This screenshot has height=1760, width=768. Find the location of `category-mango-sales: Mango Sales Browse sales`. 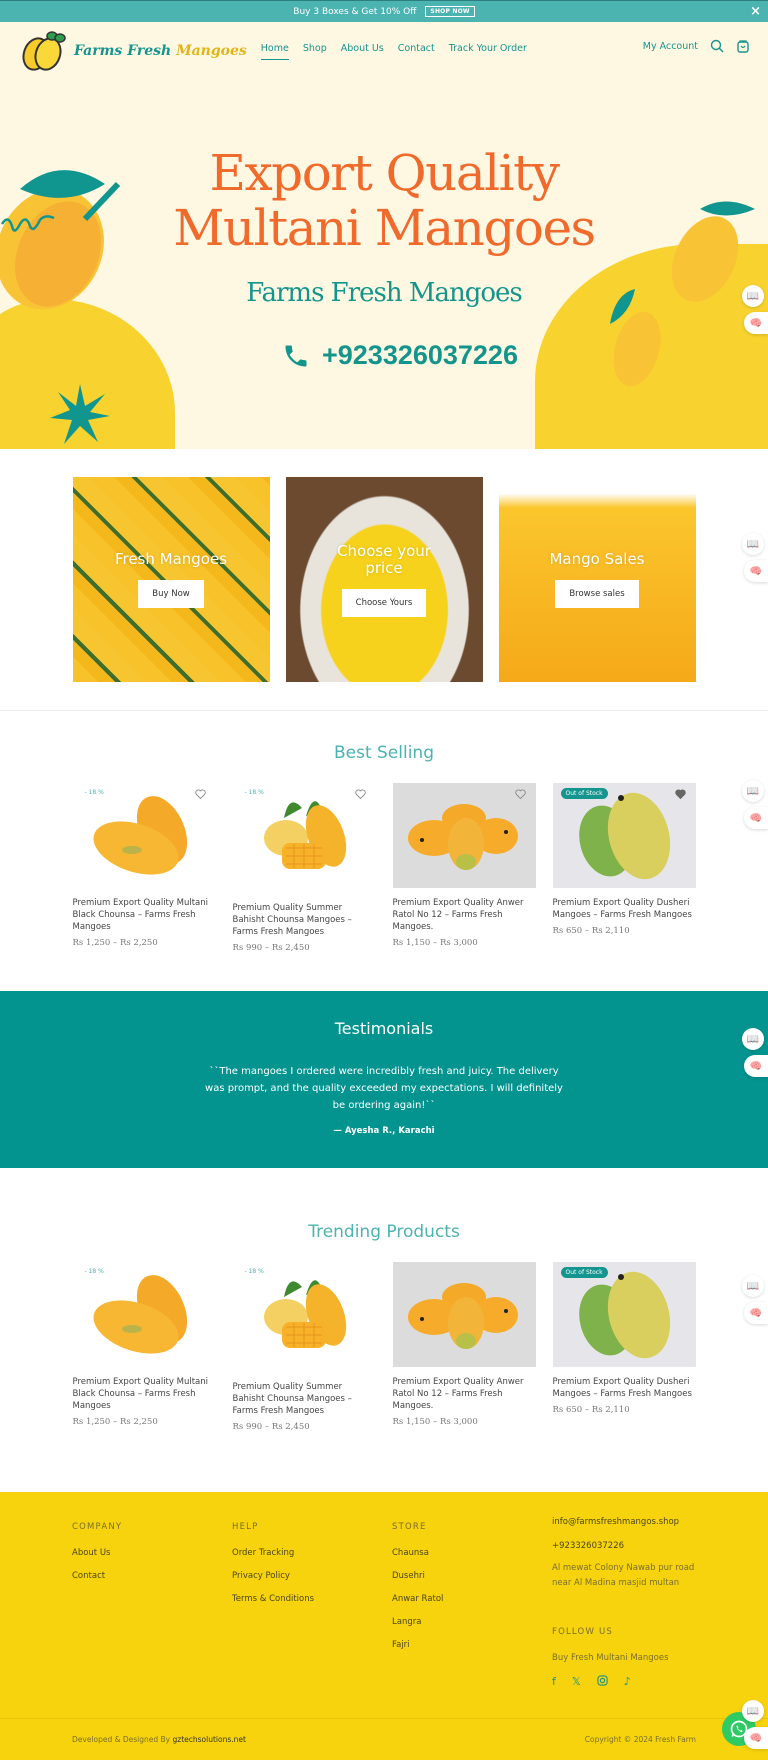

category-mango-sales: Mango Sales Browse sales is located at coordinates (597, 579).